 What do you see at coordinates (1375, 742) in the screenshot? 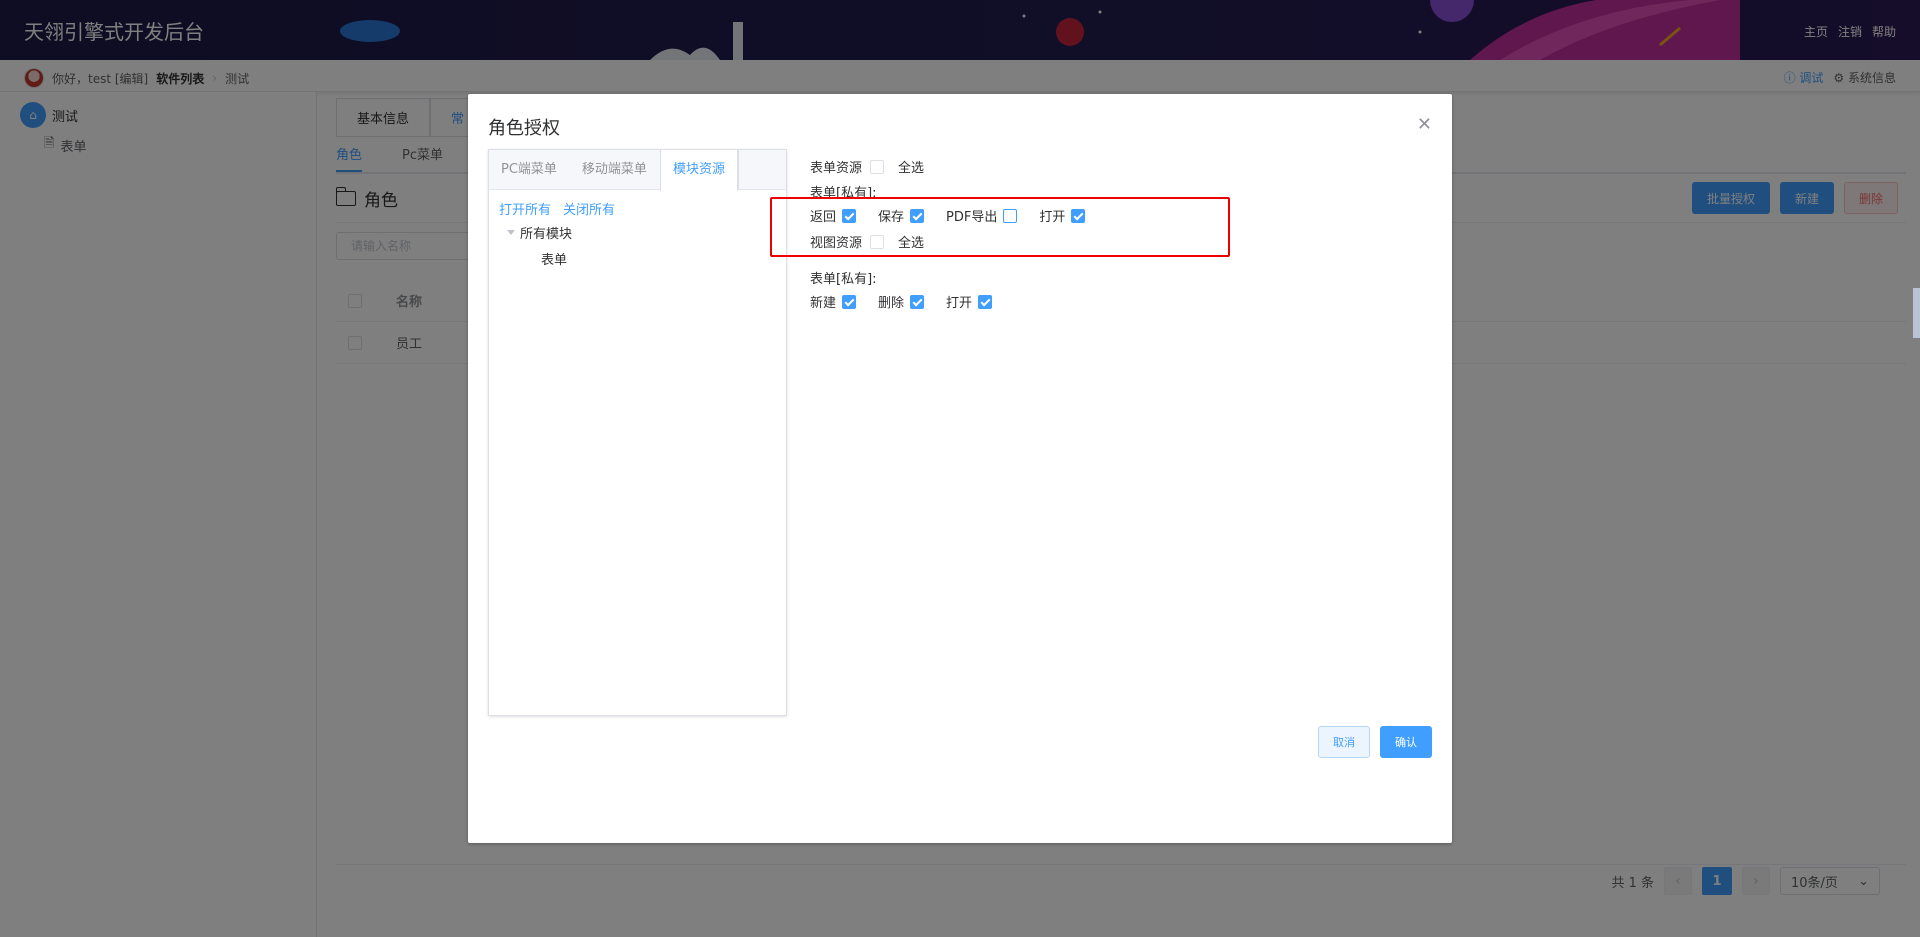
I see `dialog-footer: 取消 确认` at bounding box center [1375, 742].